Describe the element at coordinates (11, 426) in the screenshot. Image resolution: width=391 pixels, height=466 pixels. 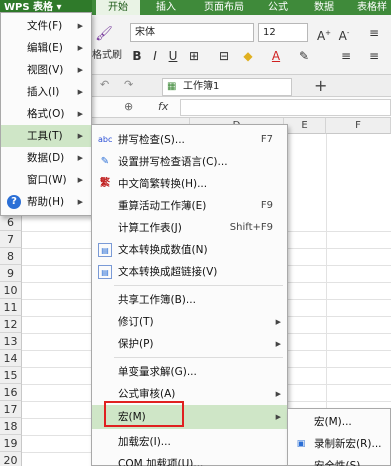
I see `row-header: 18` at that location.